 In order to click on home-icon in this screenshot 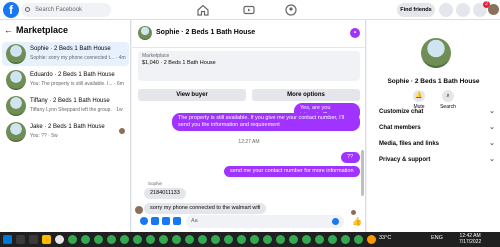, I will do `click(203, 10)`.